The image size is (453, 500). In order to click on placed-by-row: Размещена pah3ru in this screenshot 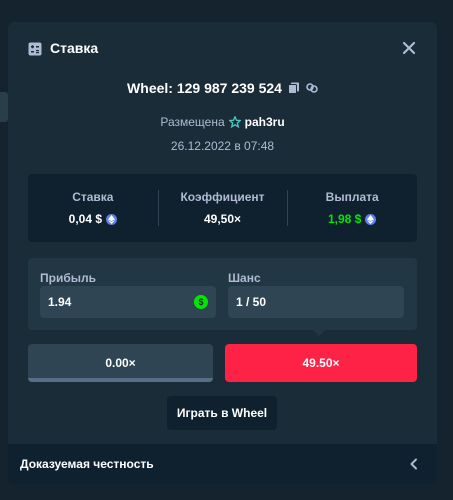, I will do `click(222, 122)`.